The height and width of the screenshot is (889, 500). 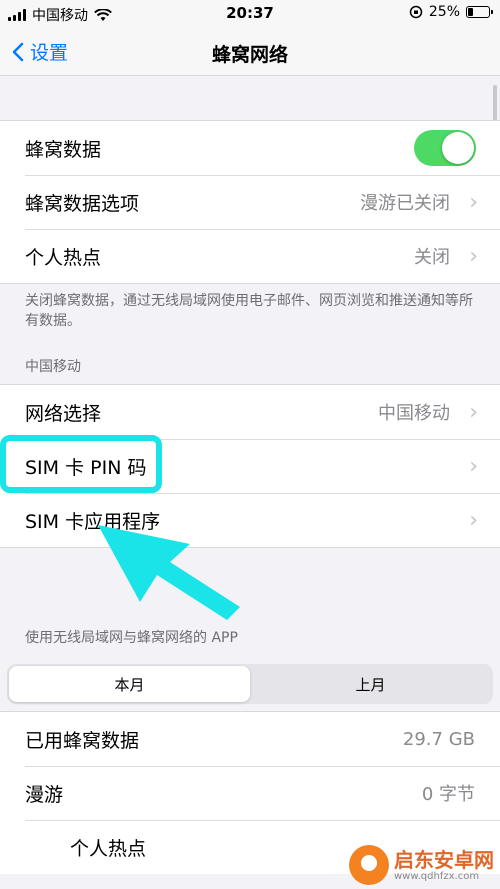 What do you see at coordinates (437, 876) in the screenshot?
I see `watermark-url: www.qdhfzx.com` at bounding box center [437, 876].